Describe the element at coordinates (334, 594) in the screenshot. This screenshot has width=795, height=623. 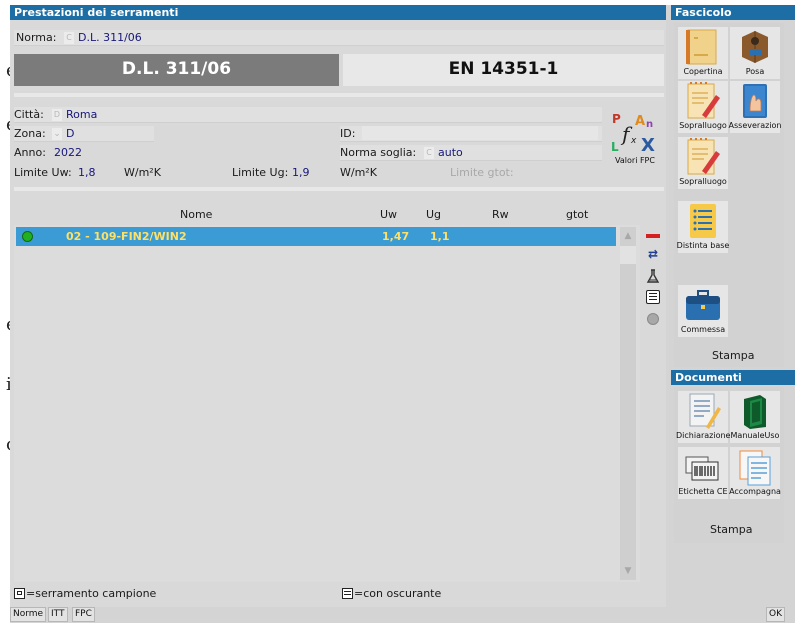
I see `legend: =serramento campione =con oscurante` at that location.